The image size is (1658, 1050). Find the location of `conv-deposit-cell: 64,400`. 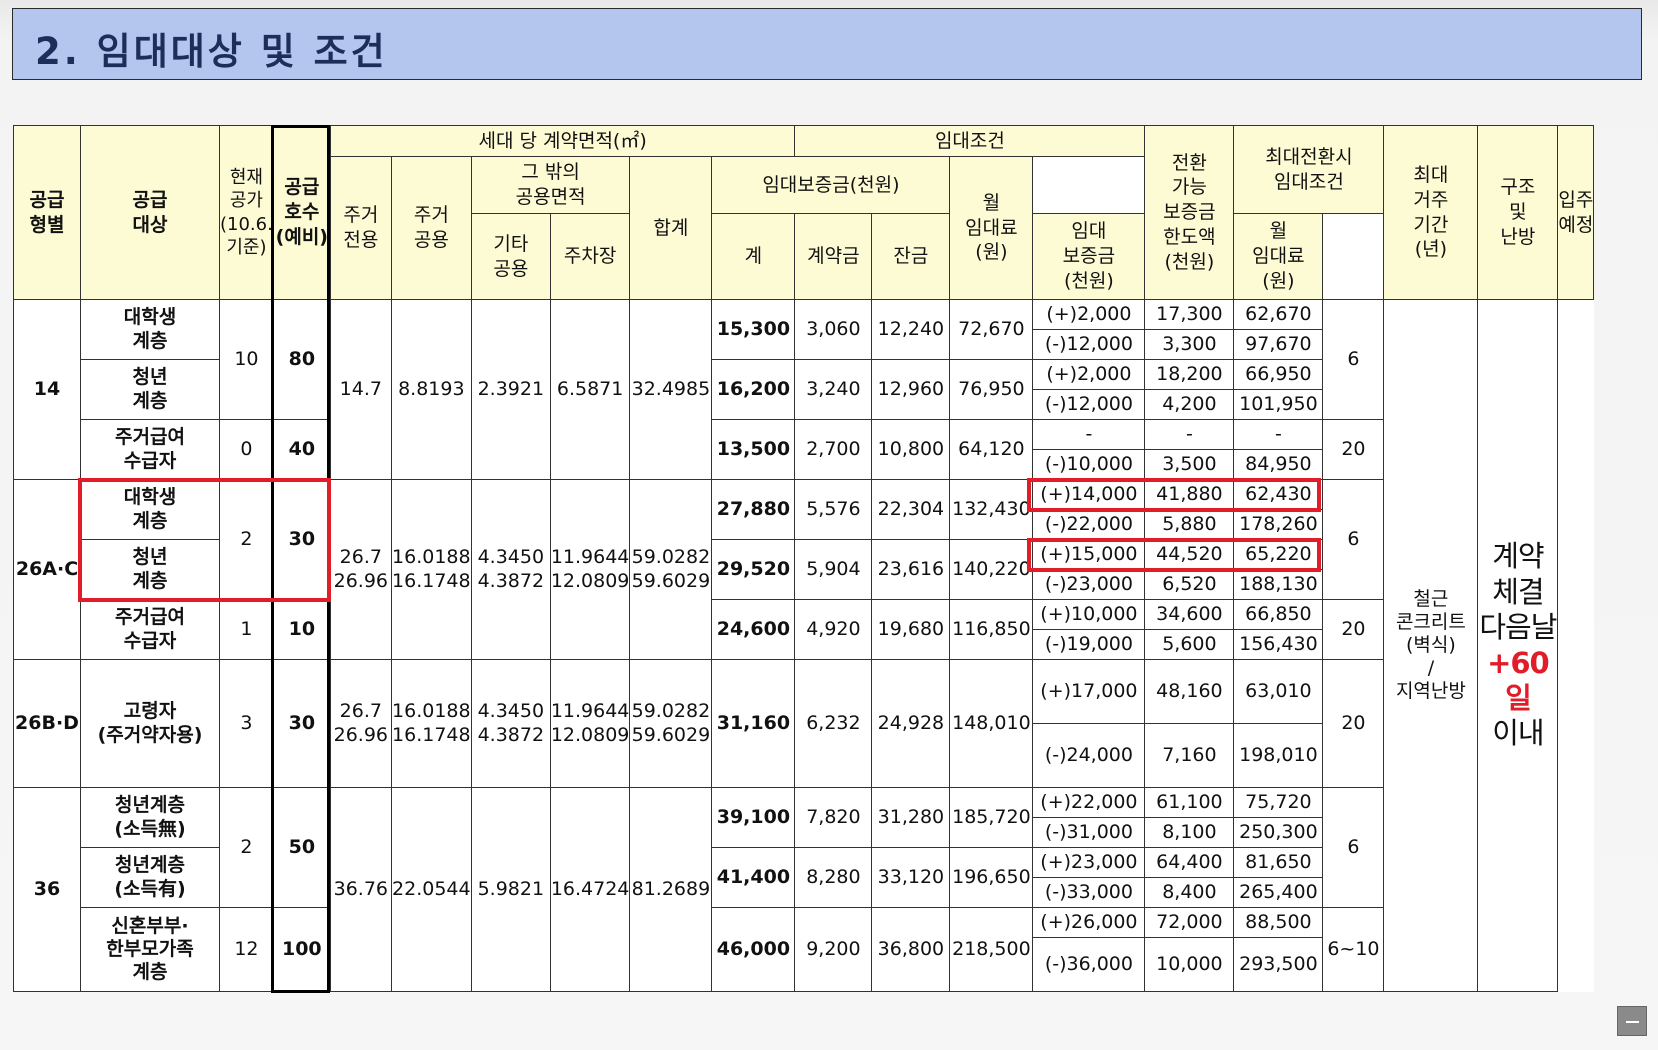

conv-deposit-cell: 64,400 is located at coordinates (1189, 862).